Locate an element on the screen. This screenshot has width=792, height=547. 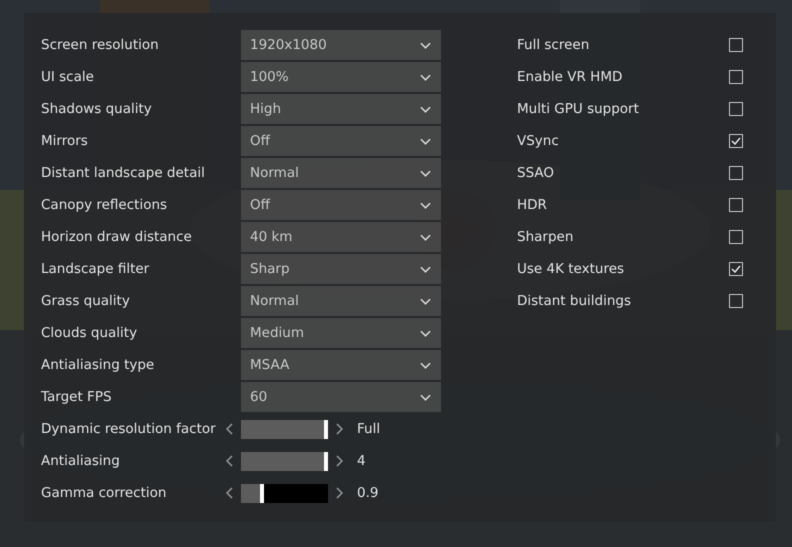
setting-label: UI scale is located at coordinates (68, 77).